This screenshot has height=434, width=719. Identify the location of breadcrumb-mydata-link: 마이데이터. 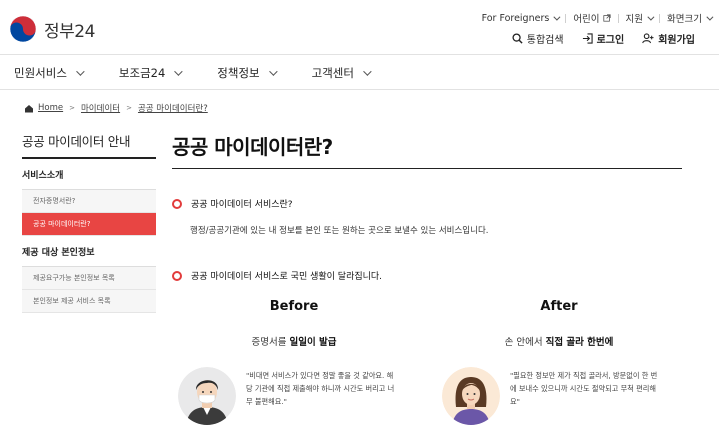
(100, 108).